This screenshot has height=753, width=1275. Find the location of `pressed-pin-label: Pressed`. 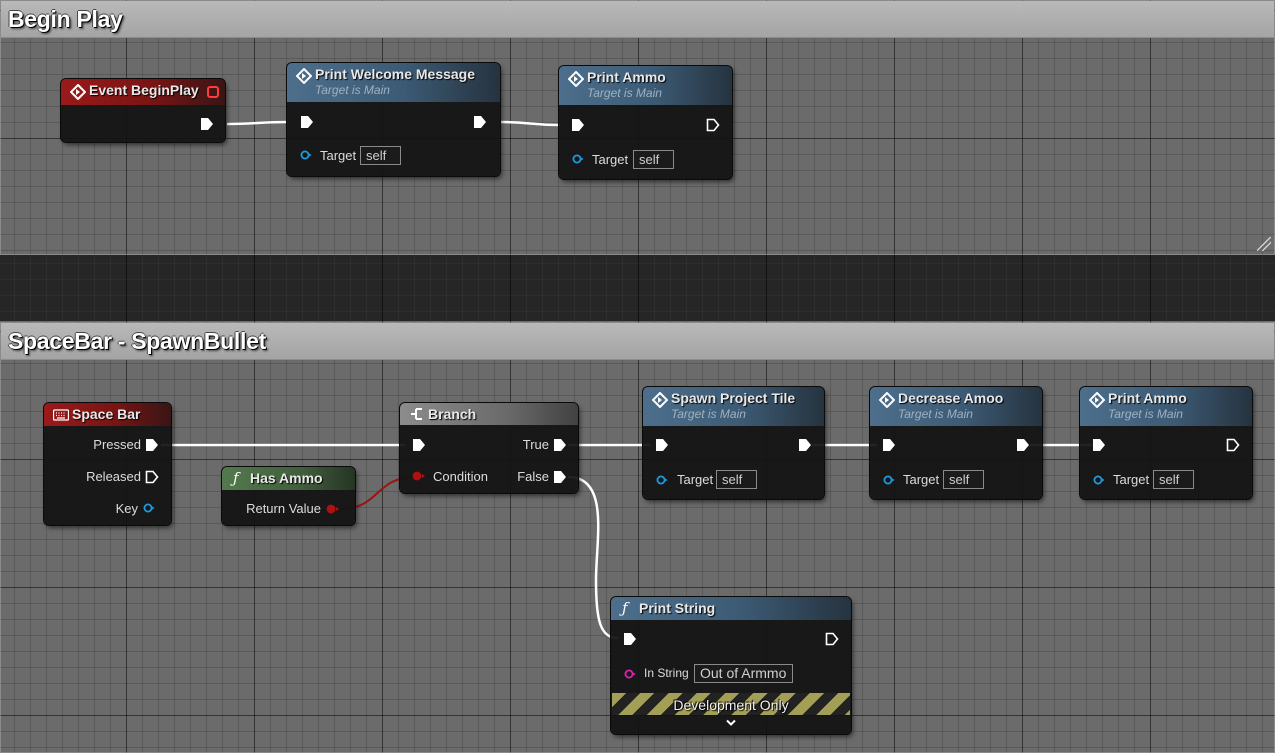

pressed-pin-label: Pressed is located at coordinates (117, 444).